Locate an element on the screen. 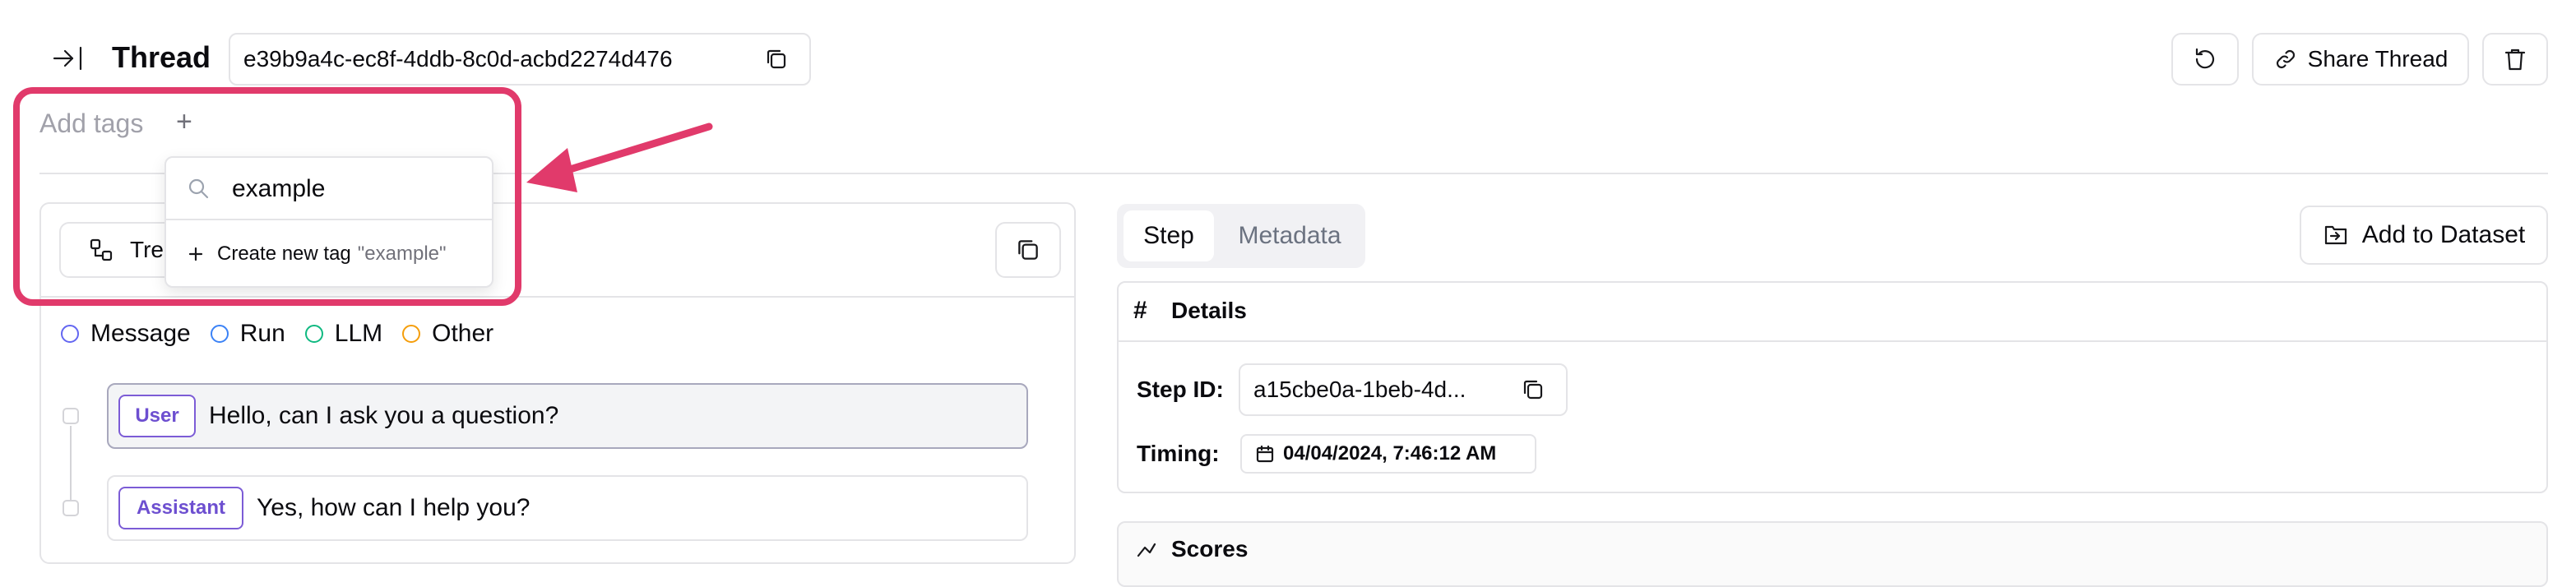  import-icon is located at coordinates (2336, 235).